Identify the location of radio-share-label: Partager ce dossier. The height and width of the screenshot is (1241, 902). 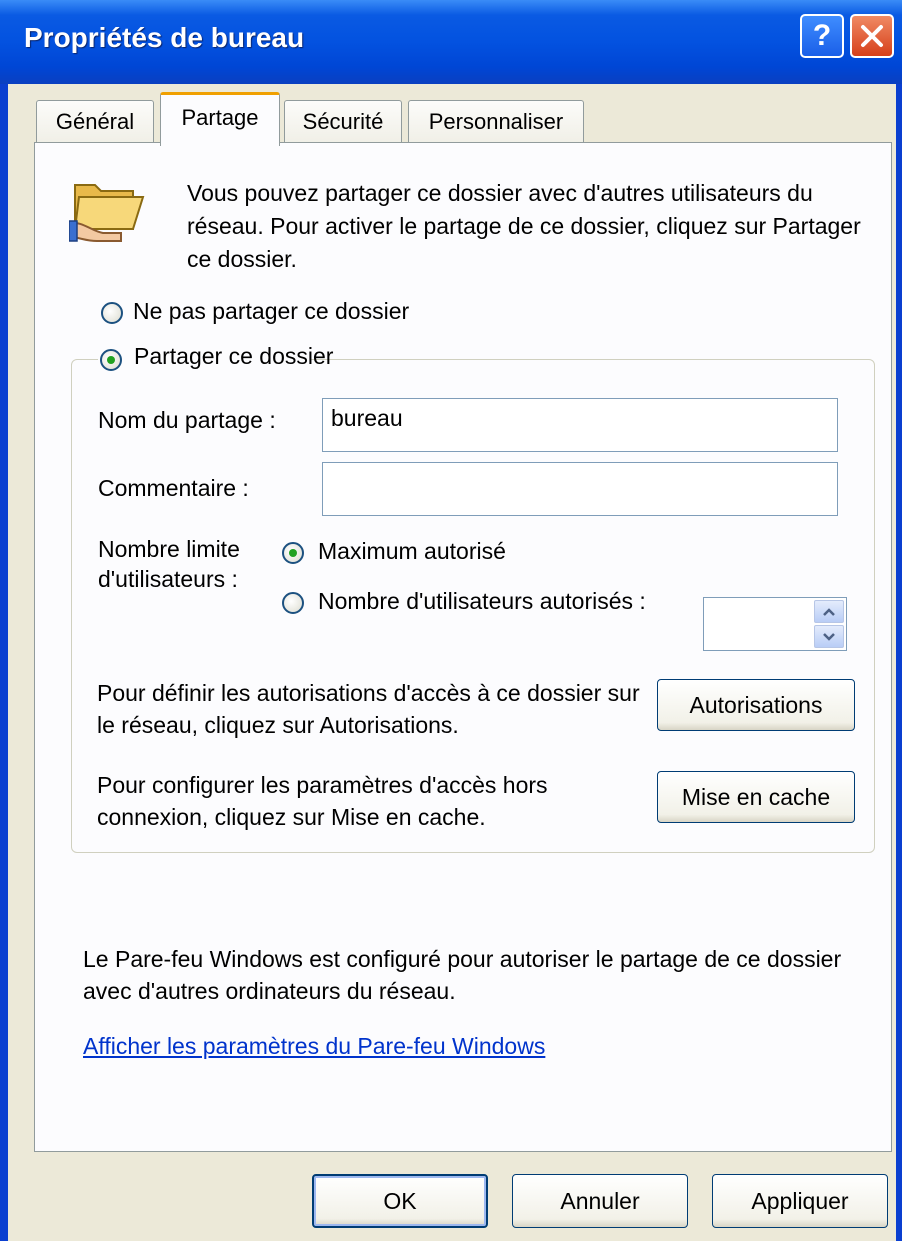
(233, 356).